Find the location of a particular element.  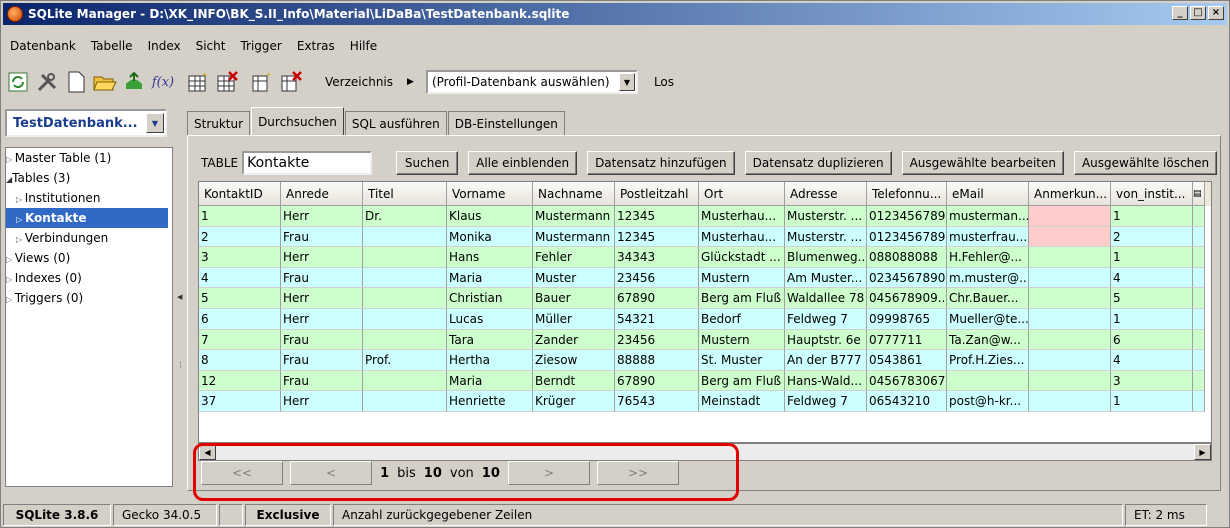

table-cell: Christian is located at coordinates (490, 298).